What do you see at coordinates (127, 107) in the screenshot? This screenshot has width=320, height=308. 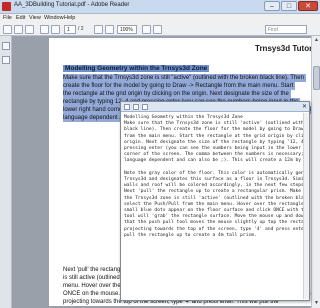 I see `popup-copy-icon` at bounding box center [127, 107].